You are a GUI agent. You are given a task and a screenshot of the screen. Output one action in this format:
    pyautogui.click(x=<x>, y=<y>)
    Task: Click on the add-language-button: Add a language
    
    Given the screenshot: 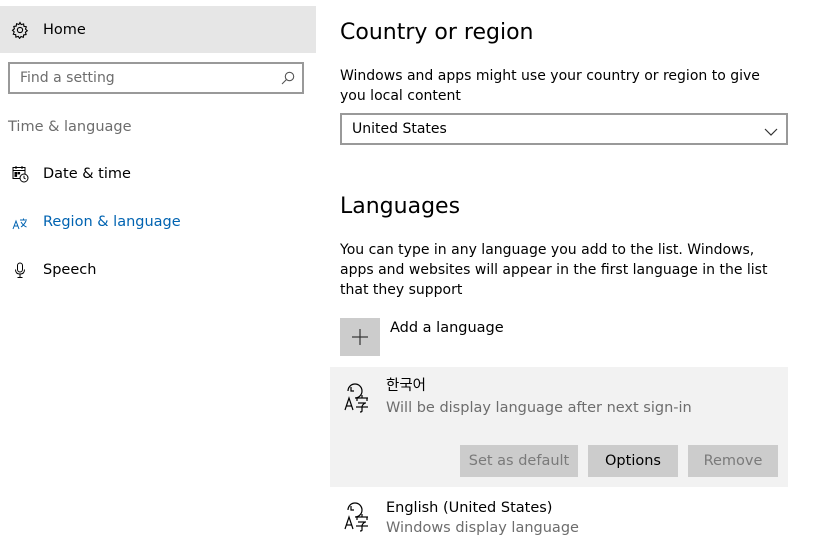 What is the action you would take?
    pyautogui.click(x=490, y=337)
    